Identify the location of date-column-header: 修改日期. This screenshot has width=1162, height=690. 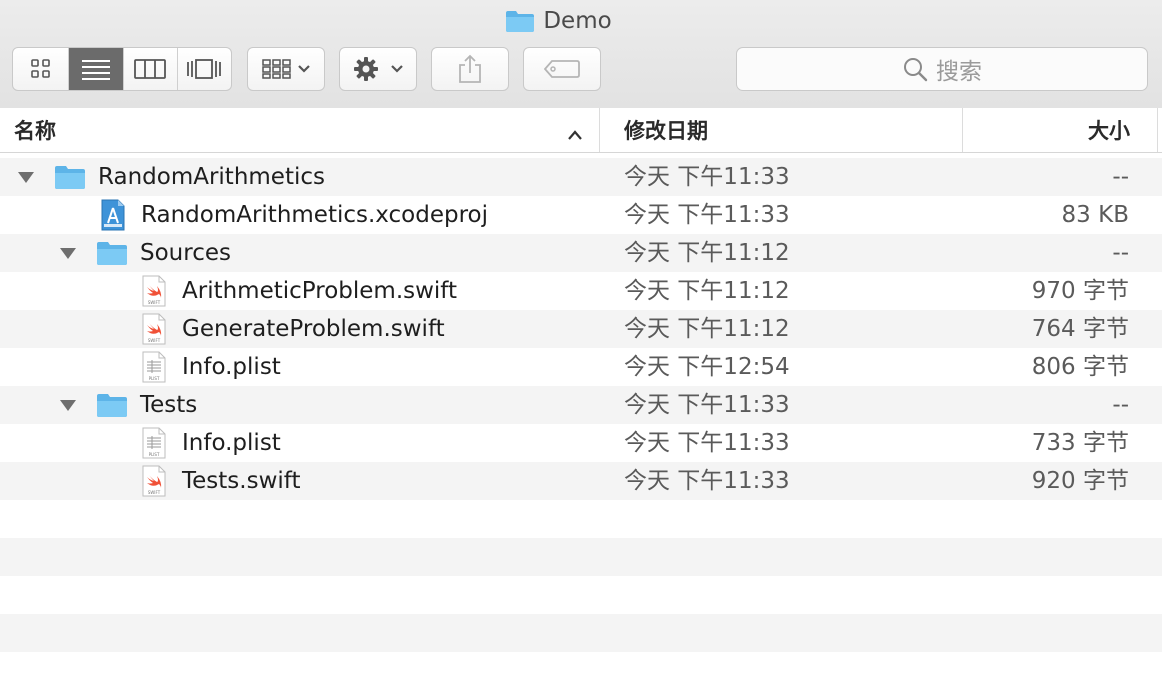
(782, 130).